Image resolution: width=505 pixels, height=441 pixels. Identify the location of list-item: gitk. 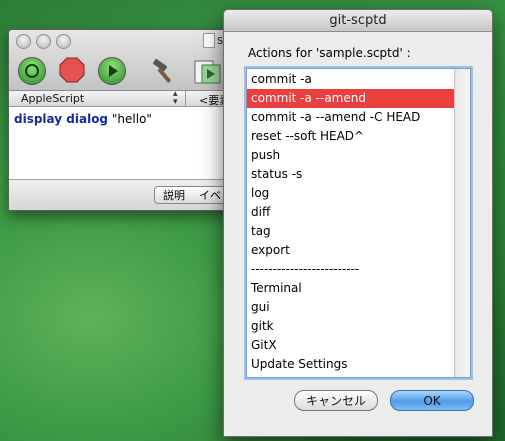
(350, 326).